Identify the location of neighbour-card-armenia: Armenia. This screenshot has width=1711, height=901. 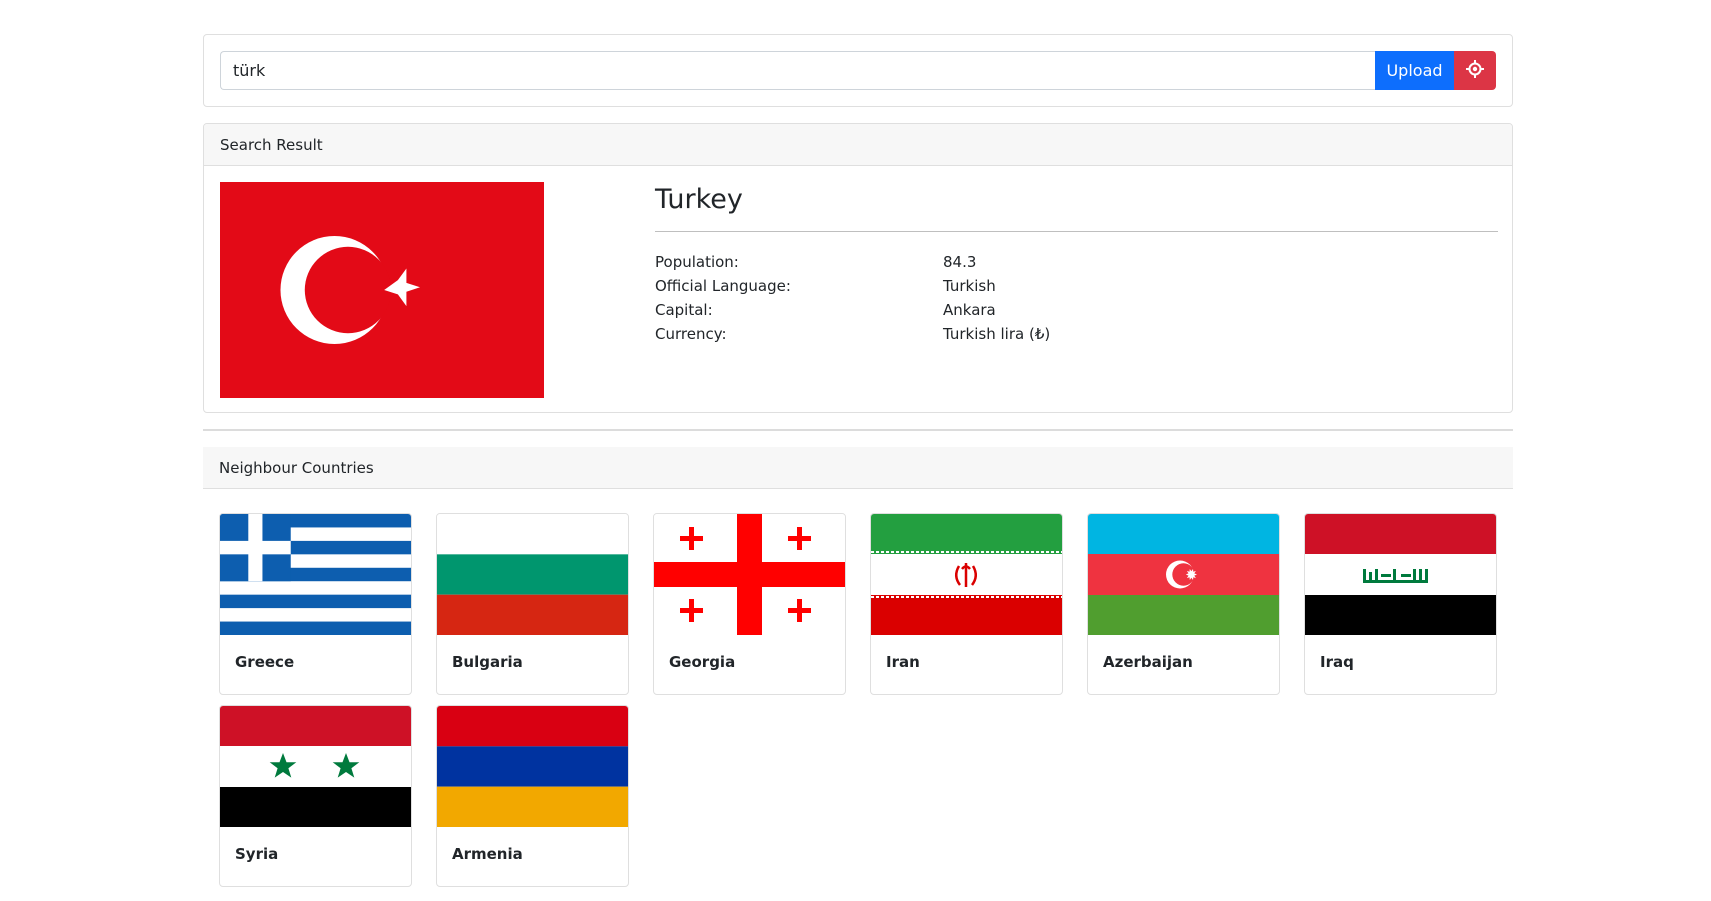
(532, 796).